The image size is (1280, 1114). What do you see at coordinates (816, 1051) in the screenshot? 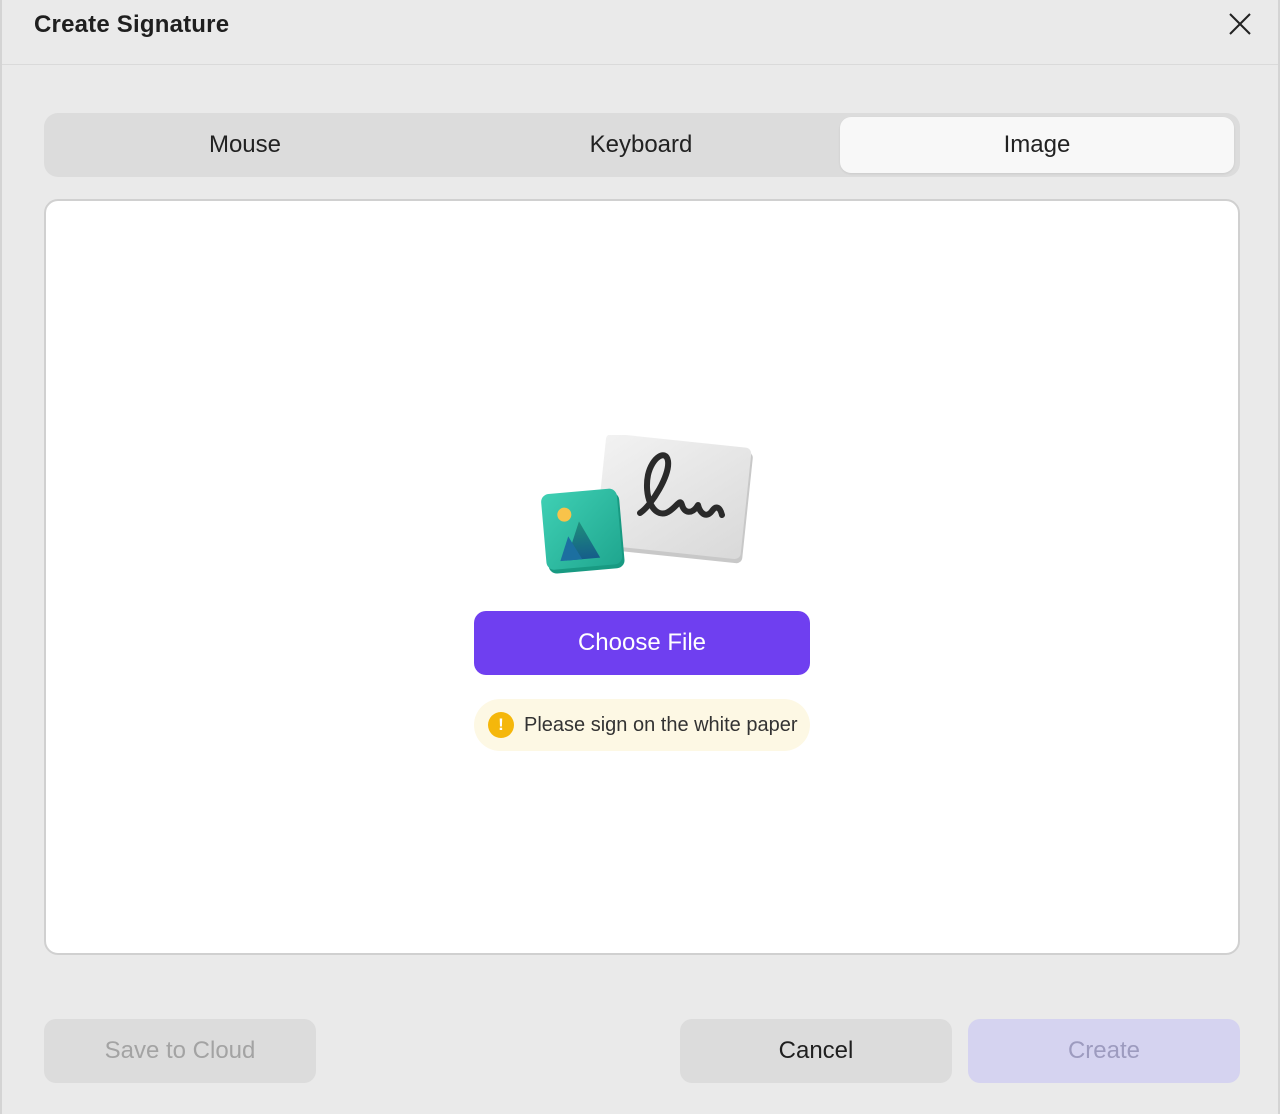
I see `cancel-button: Cancel` at bounding box center [816, 1051].